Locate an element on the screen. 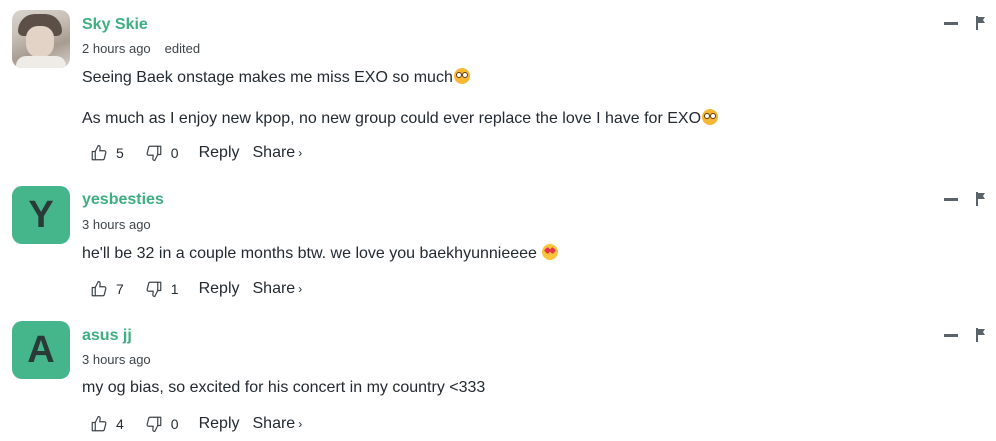 The width and height of the screenshot is (996, 441). like-button: 7 is located at coordinates (107, 289).